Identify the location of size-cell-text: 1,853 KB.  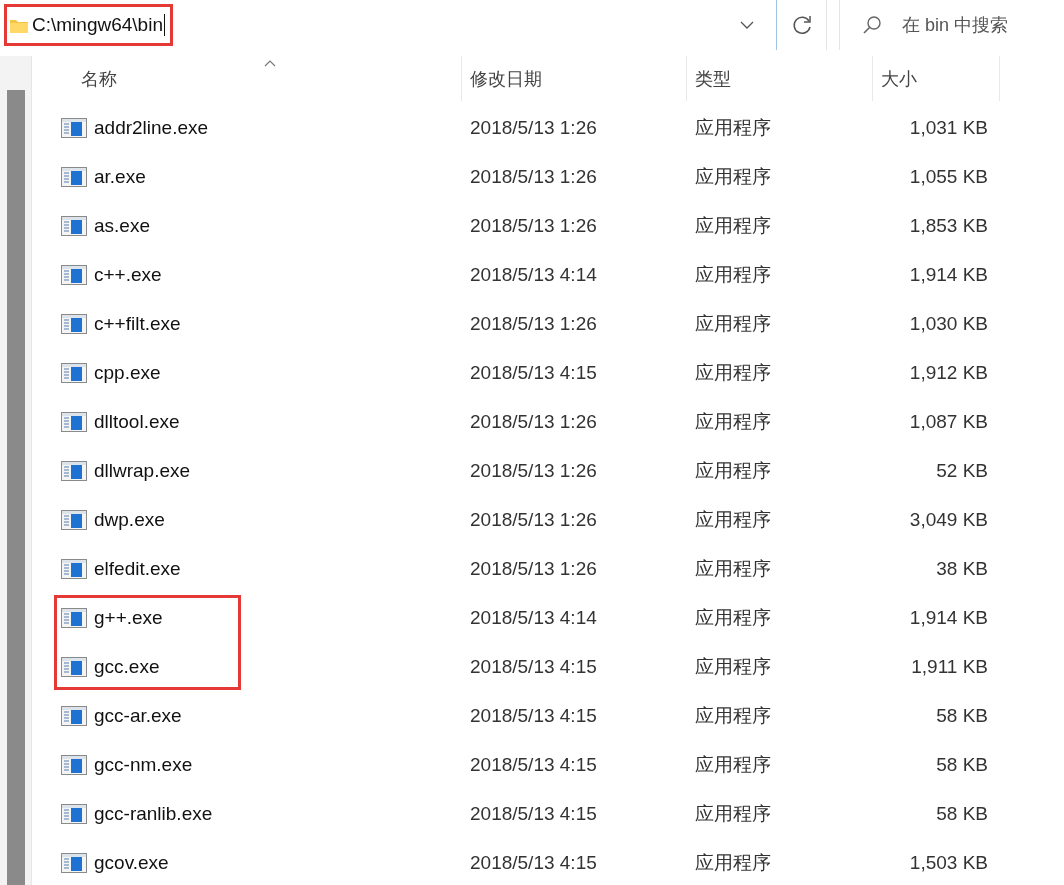
(948, 225).